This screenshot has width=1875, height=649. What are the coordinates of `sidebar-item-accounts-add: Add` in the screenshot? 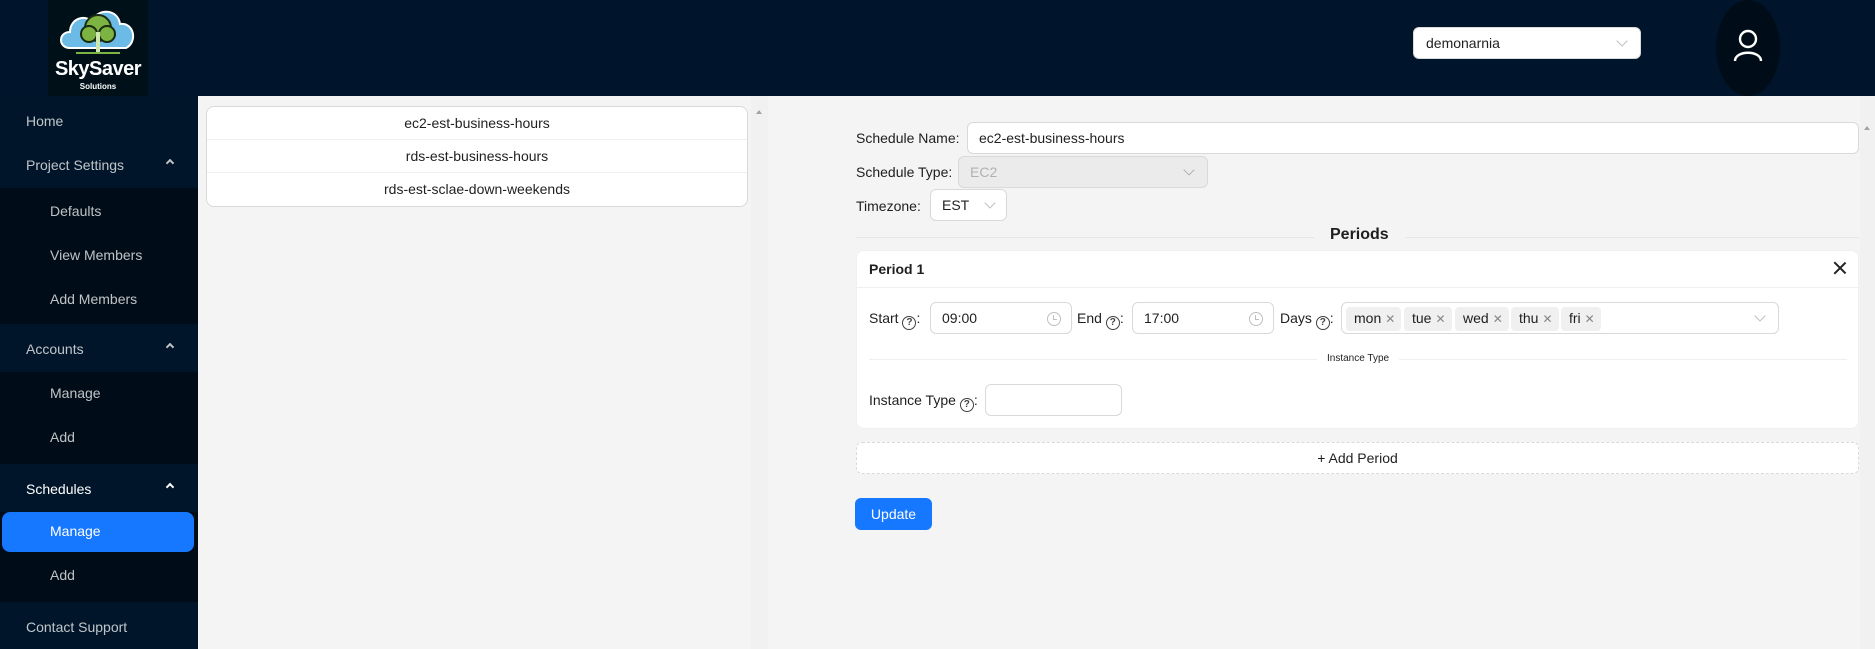 It's located at (99, 438).